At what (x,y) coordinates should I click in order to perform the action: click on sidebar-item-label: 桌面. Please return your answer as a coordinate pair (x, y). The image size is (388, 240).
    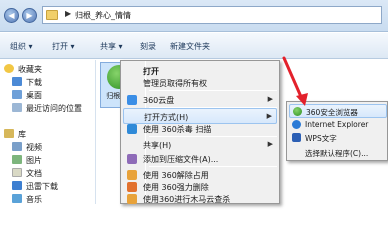
    Looking at the image, I should click on (34, 95).